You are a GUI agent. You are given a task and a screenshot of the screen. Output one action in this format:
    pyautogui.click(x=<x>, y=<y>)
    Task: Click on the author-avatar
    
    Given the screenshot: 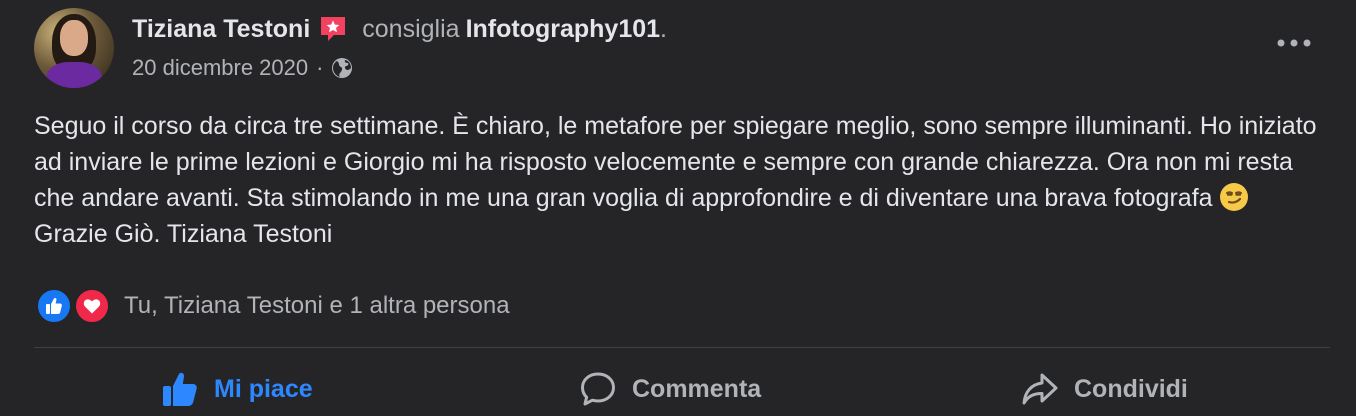 What is the action you would take?
    pyautogui.click(x=74, y=48)
    